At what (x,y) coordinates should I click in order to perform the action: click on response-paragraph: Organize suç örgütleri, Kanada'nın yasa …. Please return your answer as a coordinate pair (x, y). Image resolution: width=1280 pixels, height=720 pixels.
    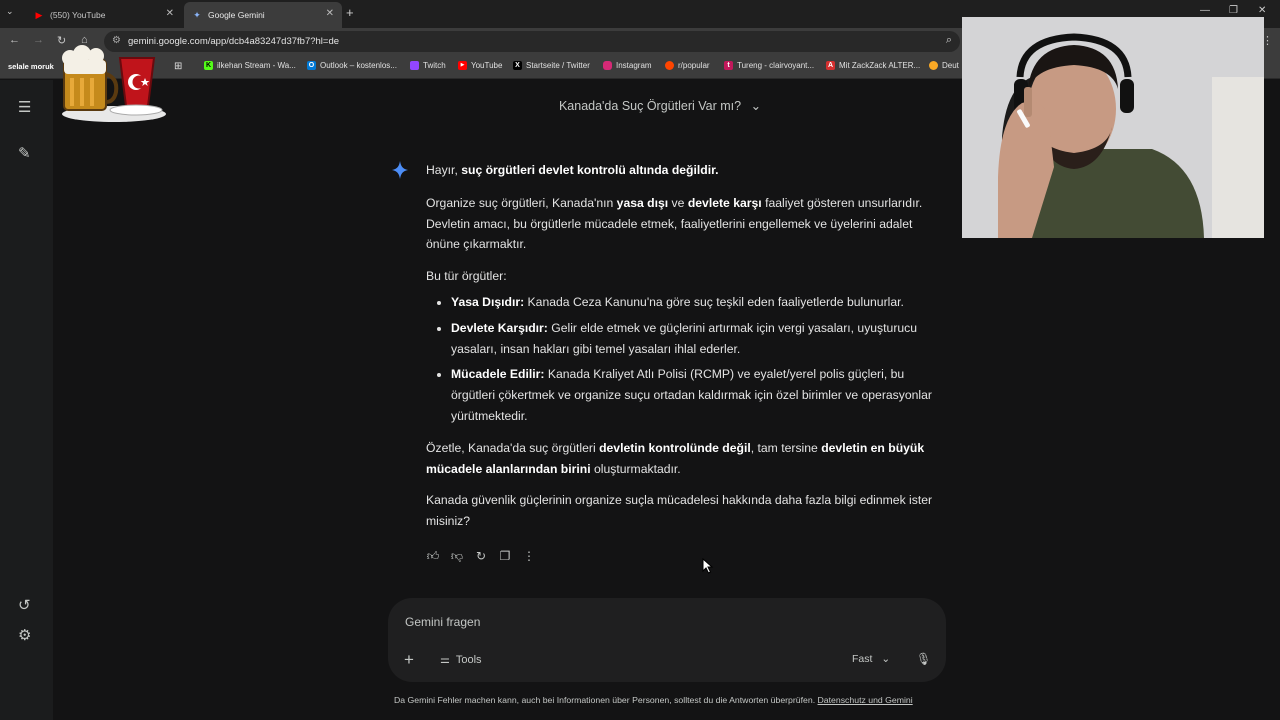
    Looking at the image, I should click on (674, 223).